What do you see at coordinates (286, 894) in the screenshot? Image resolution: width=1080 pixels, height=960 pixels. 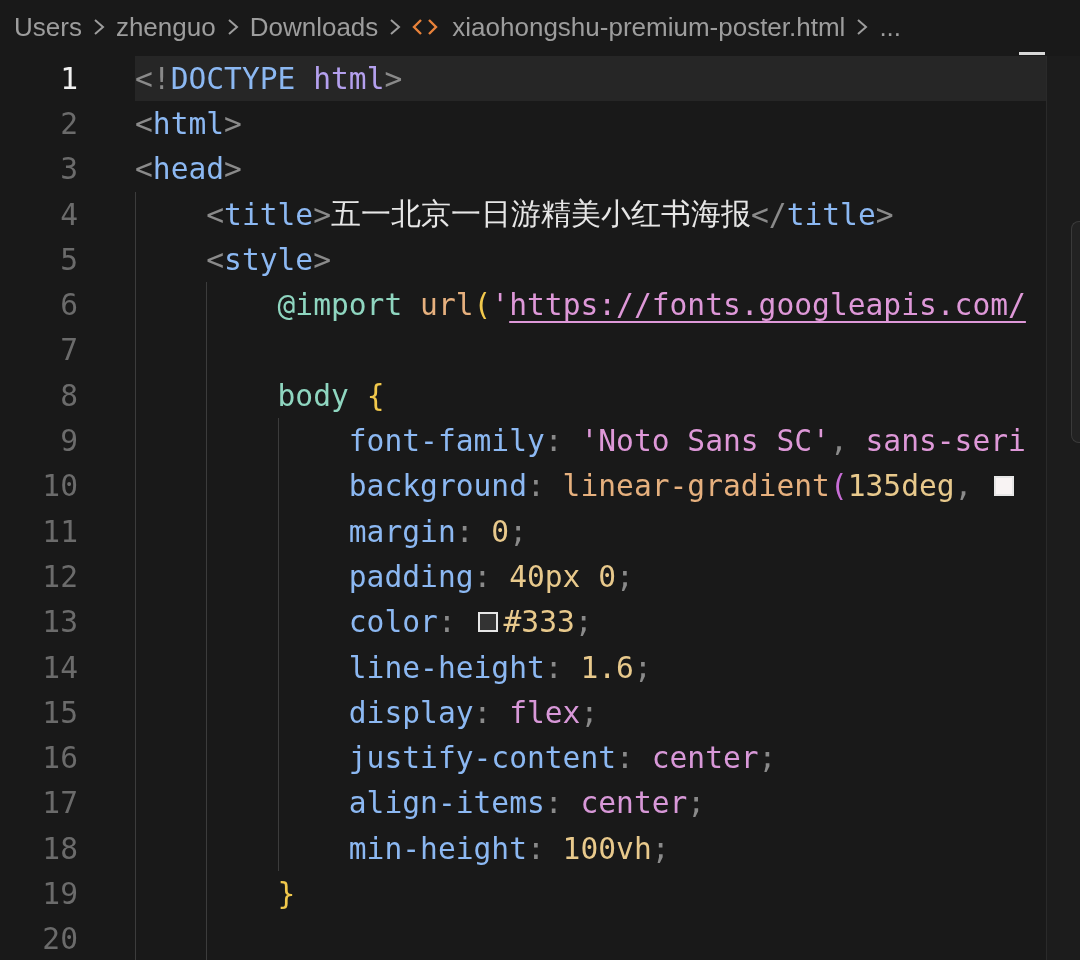 I see `code-bracket: }` at bounding box center [286, 894].